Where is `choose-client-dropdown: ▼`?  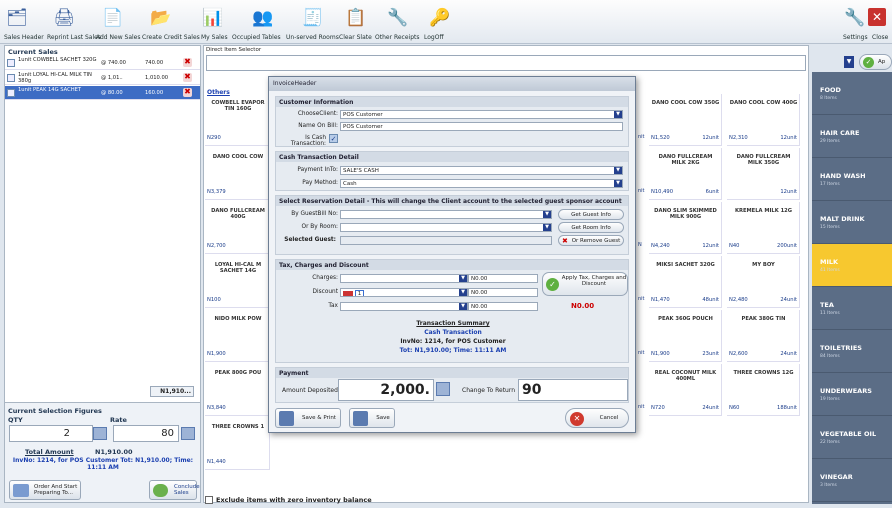
choose-client-dropdown: ▼ is located at coordinates (618, 114).